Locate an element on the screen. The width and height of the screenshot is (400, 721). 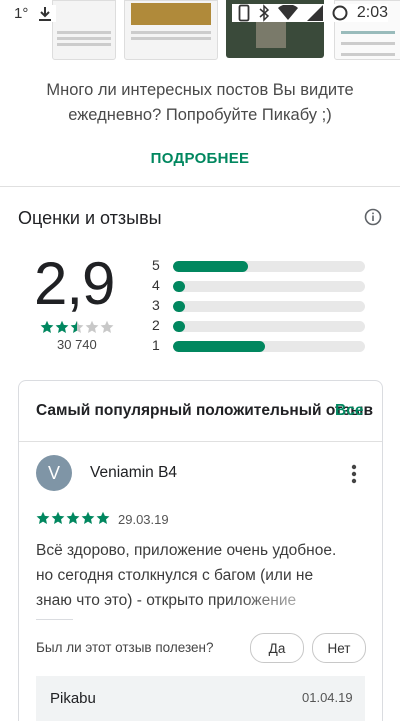
review-text-line: но сегодня столкнулся с багом (или не is located at coordinates (175, 575).